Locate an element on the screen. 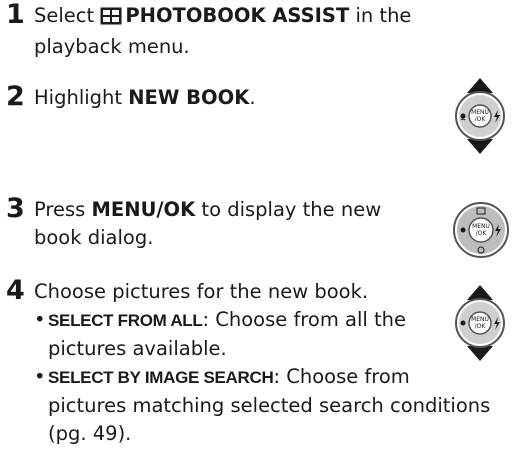  step-text: Highlight NEW BOOK. is located at coordinates (145, 97).